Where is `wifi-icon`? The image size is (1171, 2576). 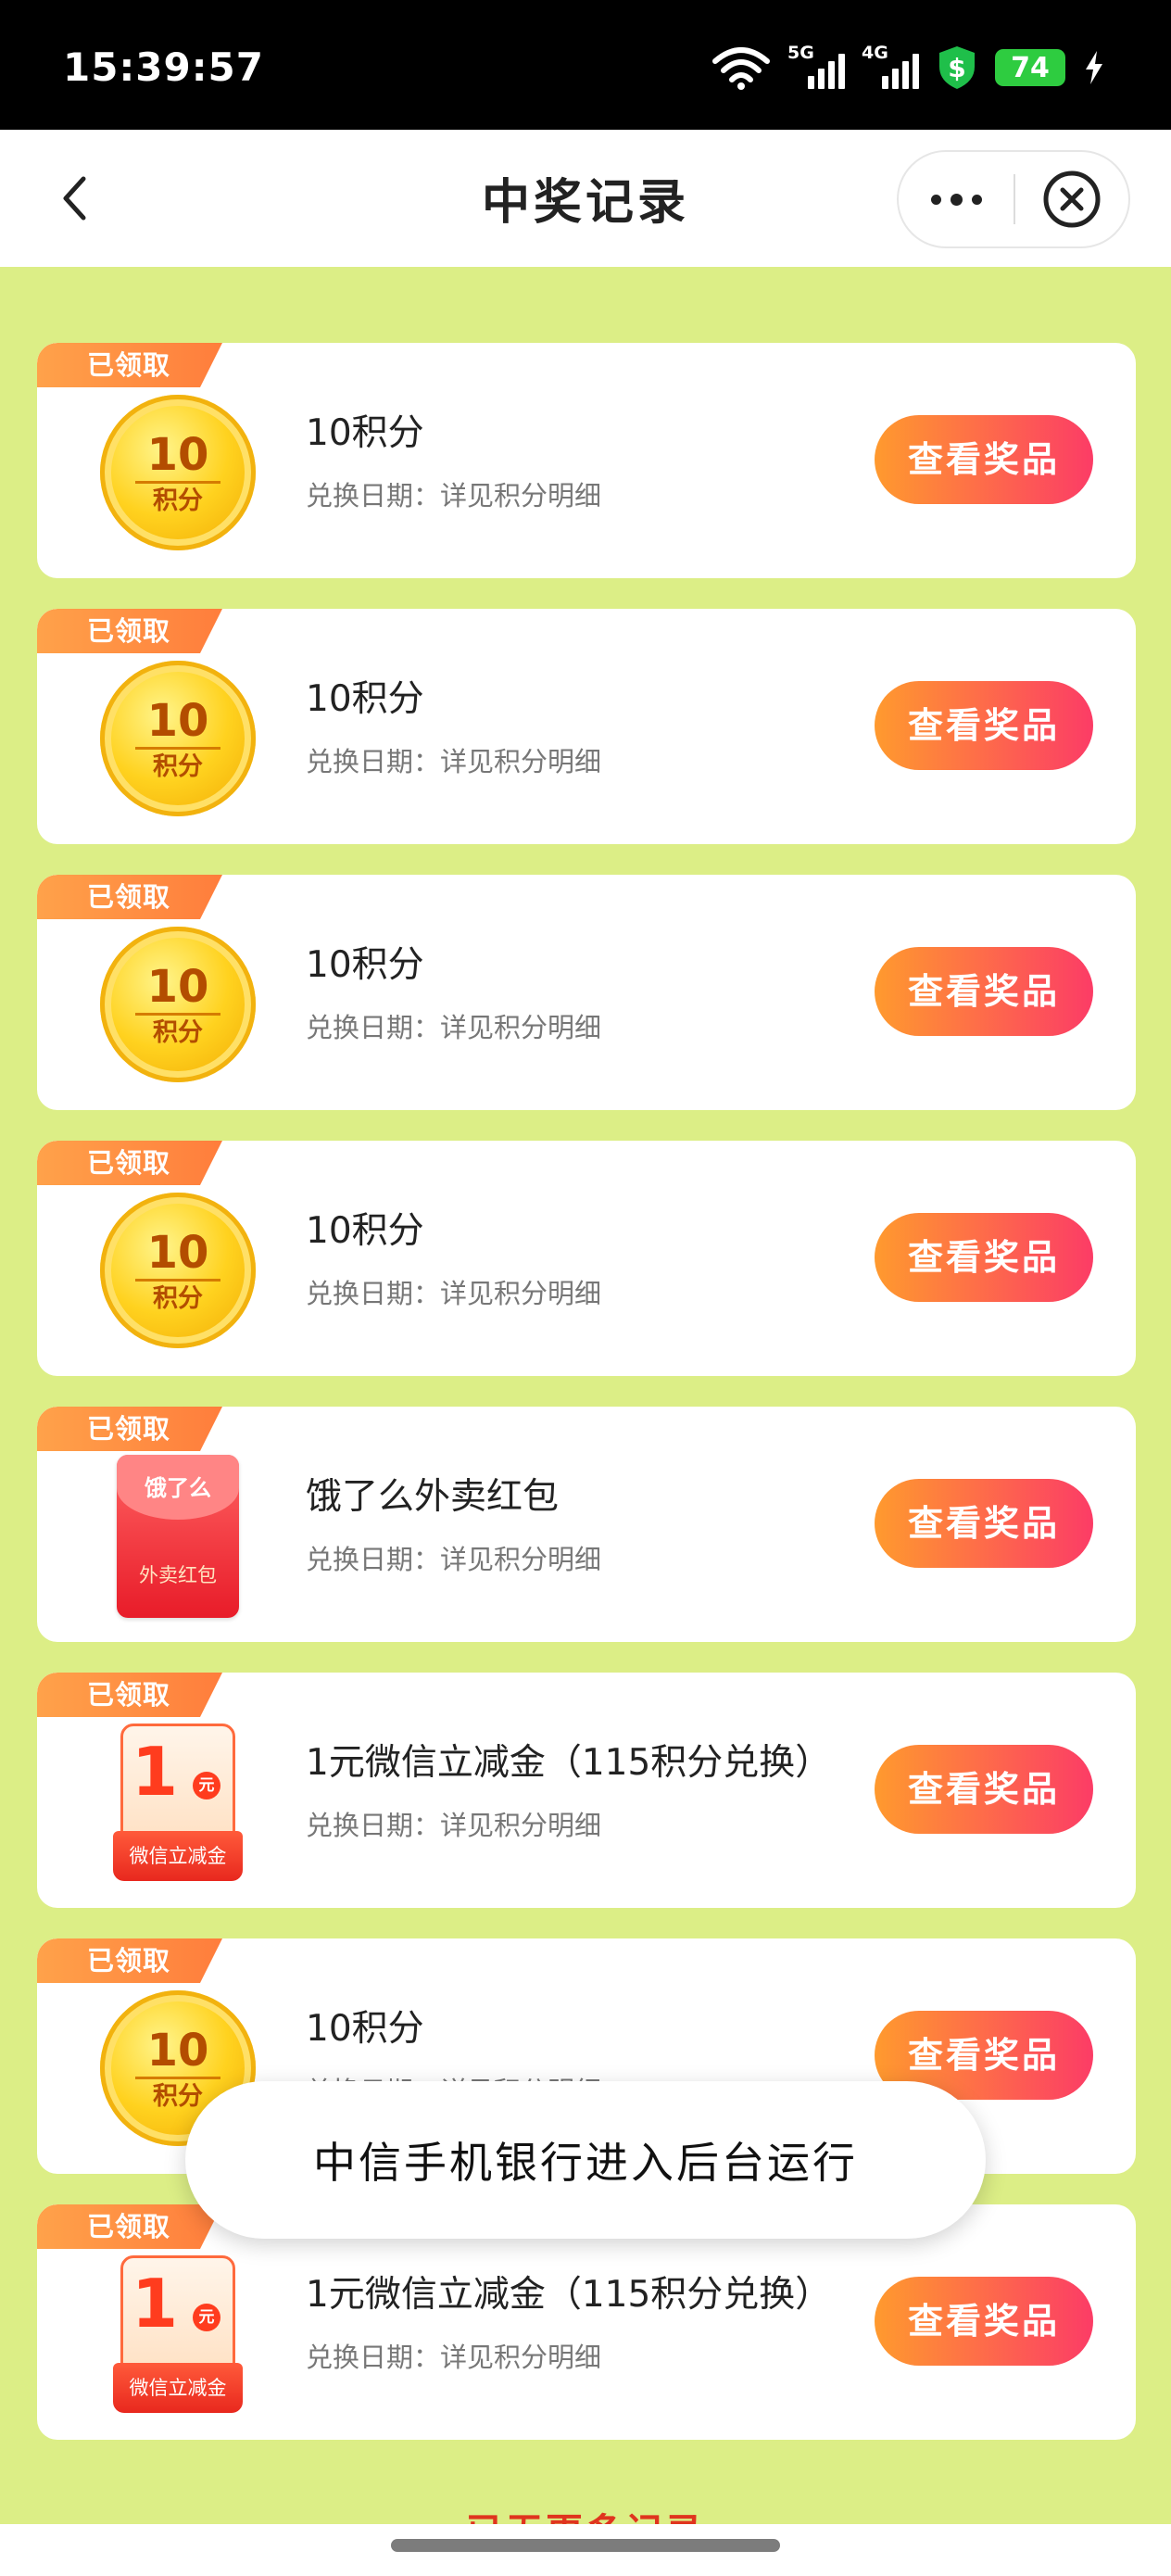
wifi-icon is located at coordinates (741, 68).